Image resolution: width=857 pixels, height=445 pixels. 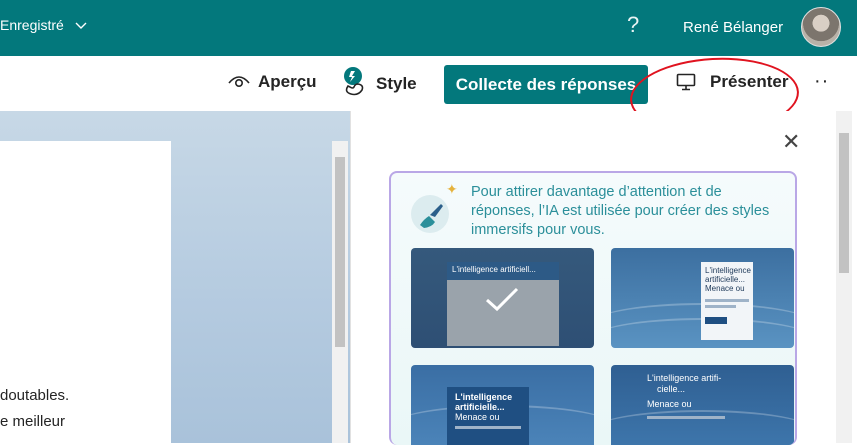 What do you see at coordinates (452, 189) in the screenshot?
I see `sparkle-icon: ✦` at bounding box center [452, 189].